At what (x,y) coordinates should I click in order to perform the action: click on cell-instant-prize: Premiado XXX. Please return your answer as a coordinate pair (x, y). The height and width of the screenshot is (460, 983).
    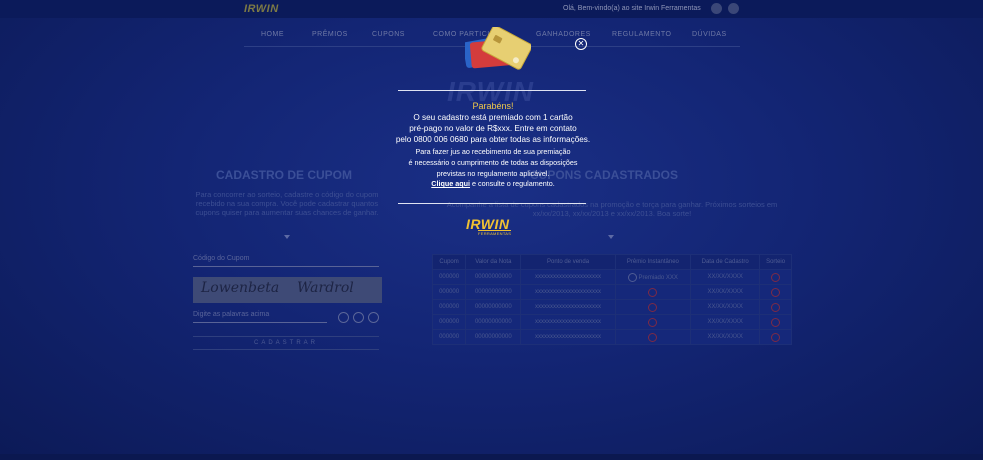
    Looking at the image, I should click on (653, 277).